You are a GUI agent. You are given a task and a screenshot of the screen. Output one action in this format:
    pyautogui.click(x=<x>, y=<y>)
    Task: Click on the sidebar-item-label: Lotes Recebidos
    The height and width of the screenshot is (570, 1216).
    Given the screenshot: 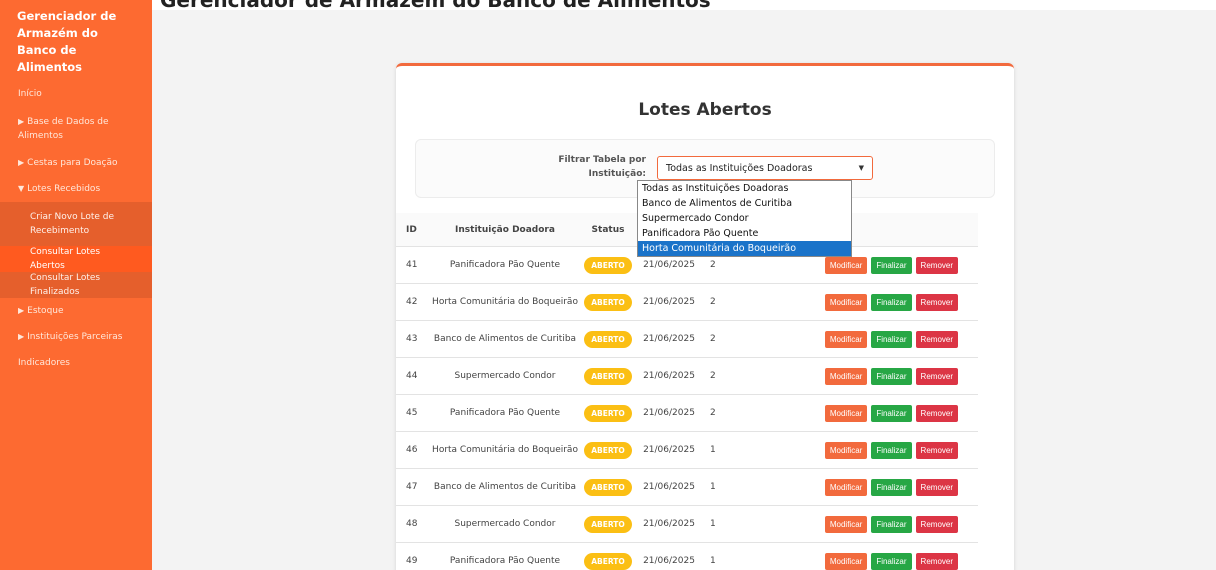 What is the action you would take?
    pyautogui.click(x=64, y=189)
    